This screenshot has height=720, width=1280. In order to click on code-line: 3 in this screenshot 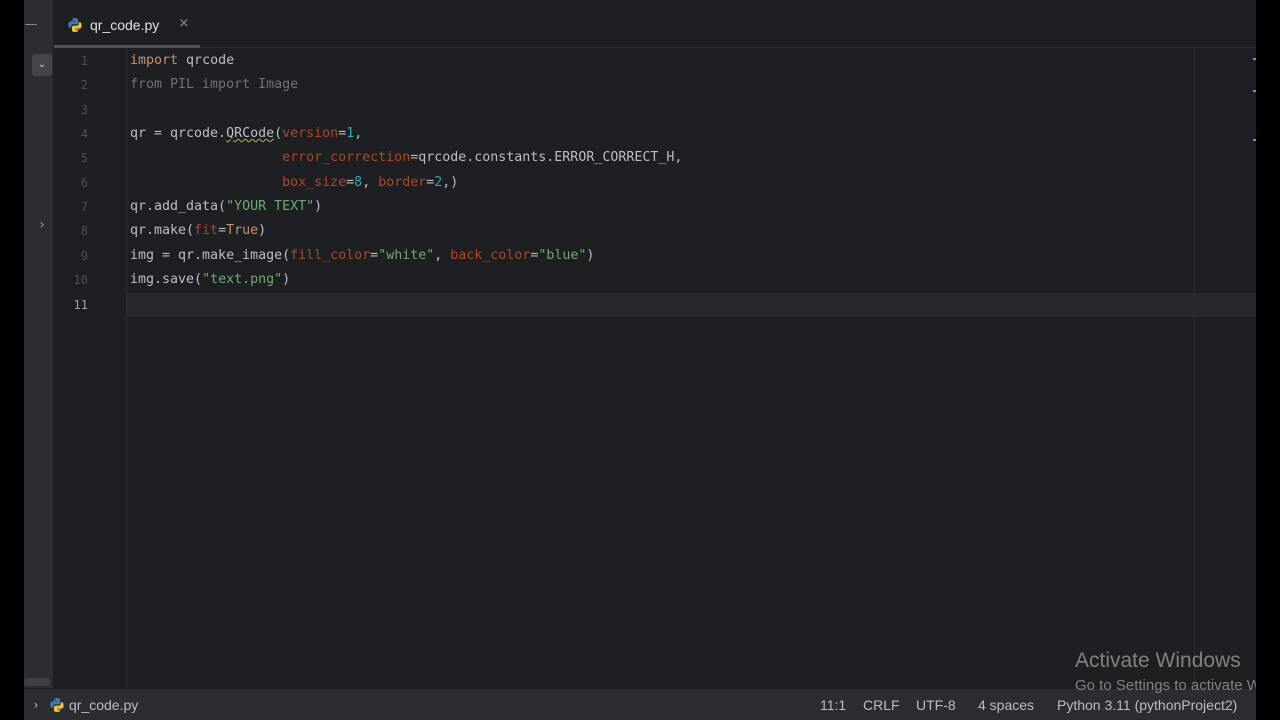, I will do `click(655, 110)`.